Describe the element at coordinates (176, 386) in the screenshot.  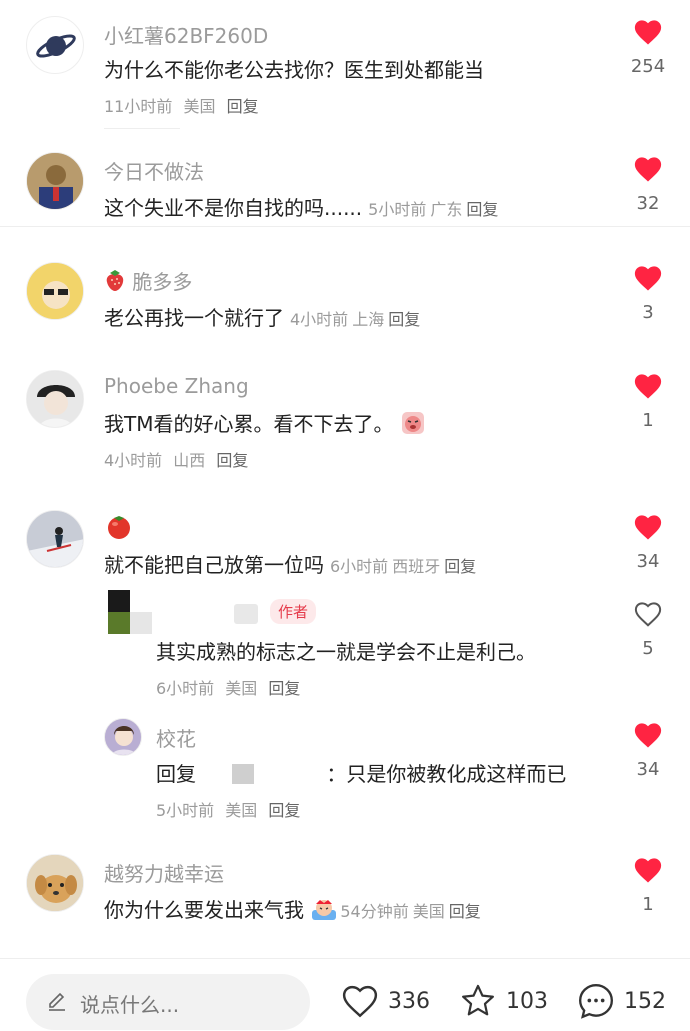
I see `comment-username: Phoebe Zhang` at that location.